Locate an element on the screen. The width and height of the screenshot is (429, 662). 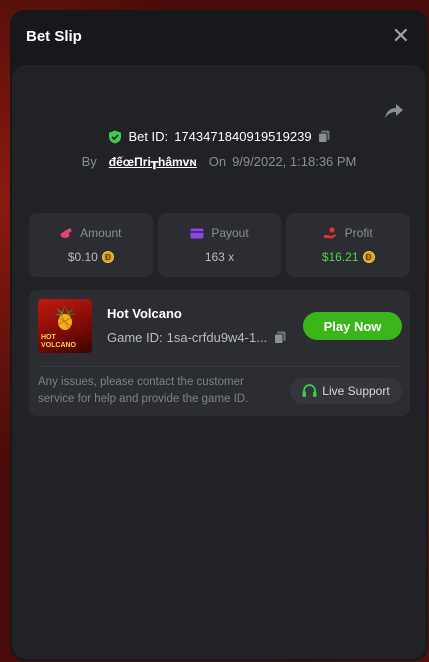
bet-id-row: Bet ID: 1743471840919519239 is located at coordinates (219, 136).